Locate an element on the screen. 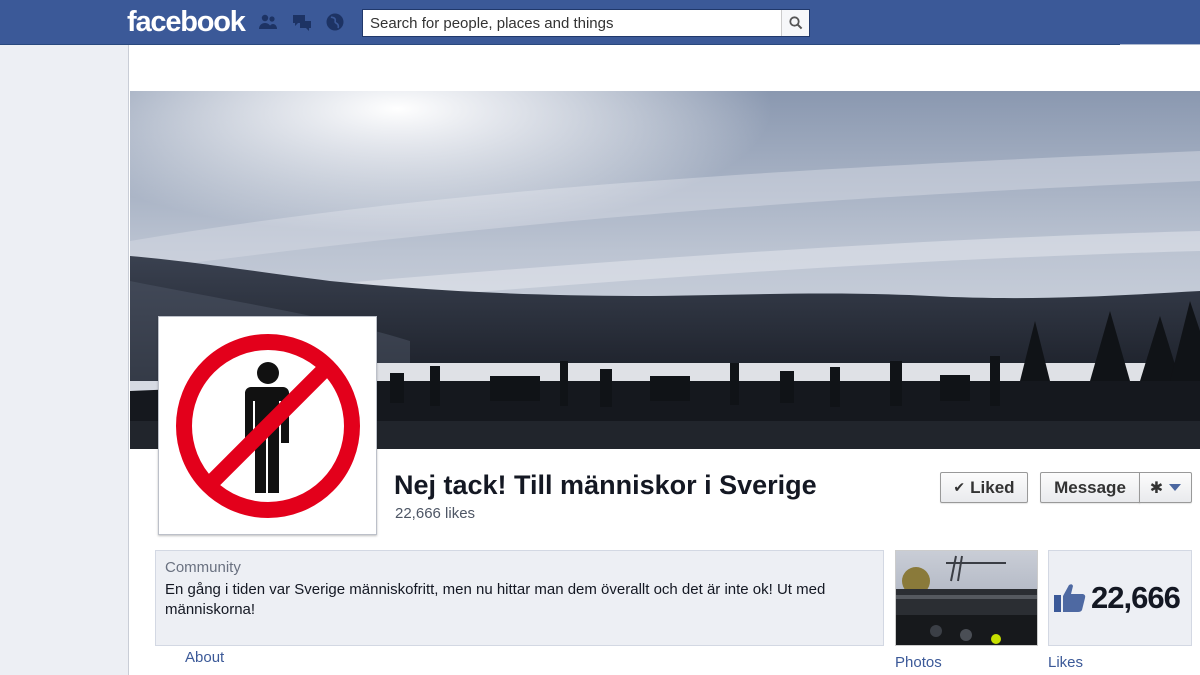 Image resolution: width=1200 pixels, height=675 pixels. top-bar: facebook is located at coordinates (600, 22).